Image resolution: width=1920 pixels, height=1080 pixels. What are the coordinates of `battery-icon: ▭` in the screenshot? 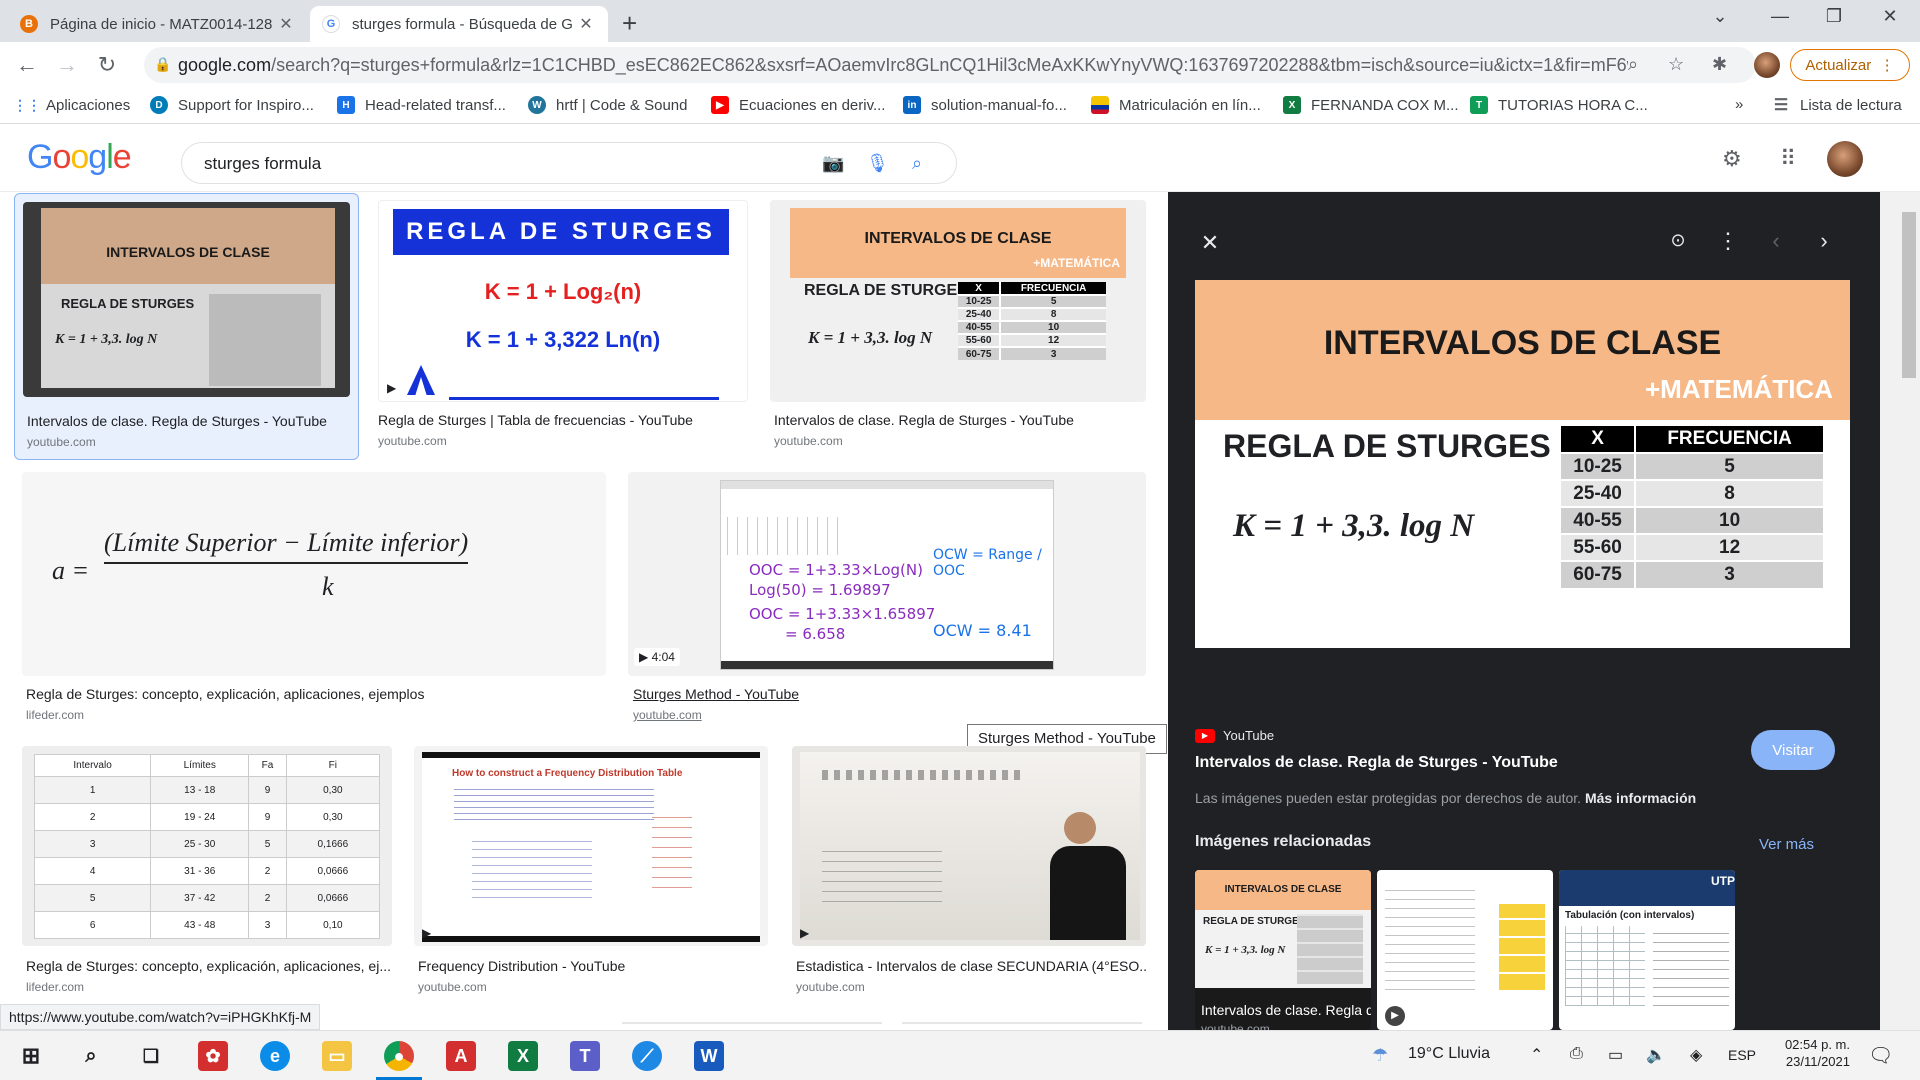 It's located at (1615, 1055).